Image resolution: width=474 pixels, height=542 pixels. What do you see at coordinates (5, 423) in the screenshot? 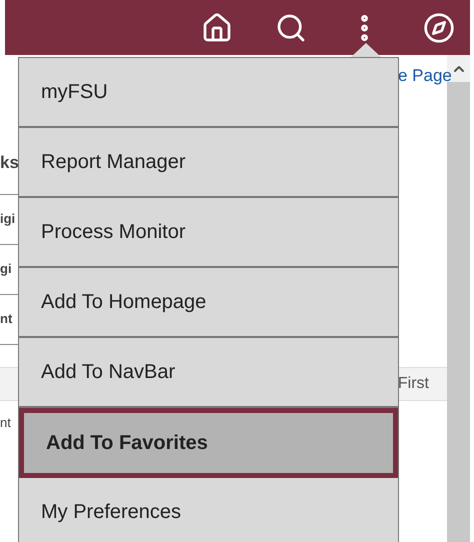
I see `table-cell-text: nt` at bounding box center [5, 423].